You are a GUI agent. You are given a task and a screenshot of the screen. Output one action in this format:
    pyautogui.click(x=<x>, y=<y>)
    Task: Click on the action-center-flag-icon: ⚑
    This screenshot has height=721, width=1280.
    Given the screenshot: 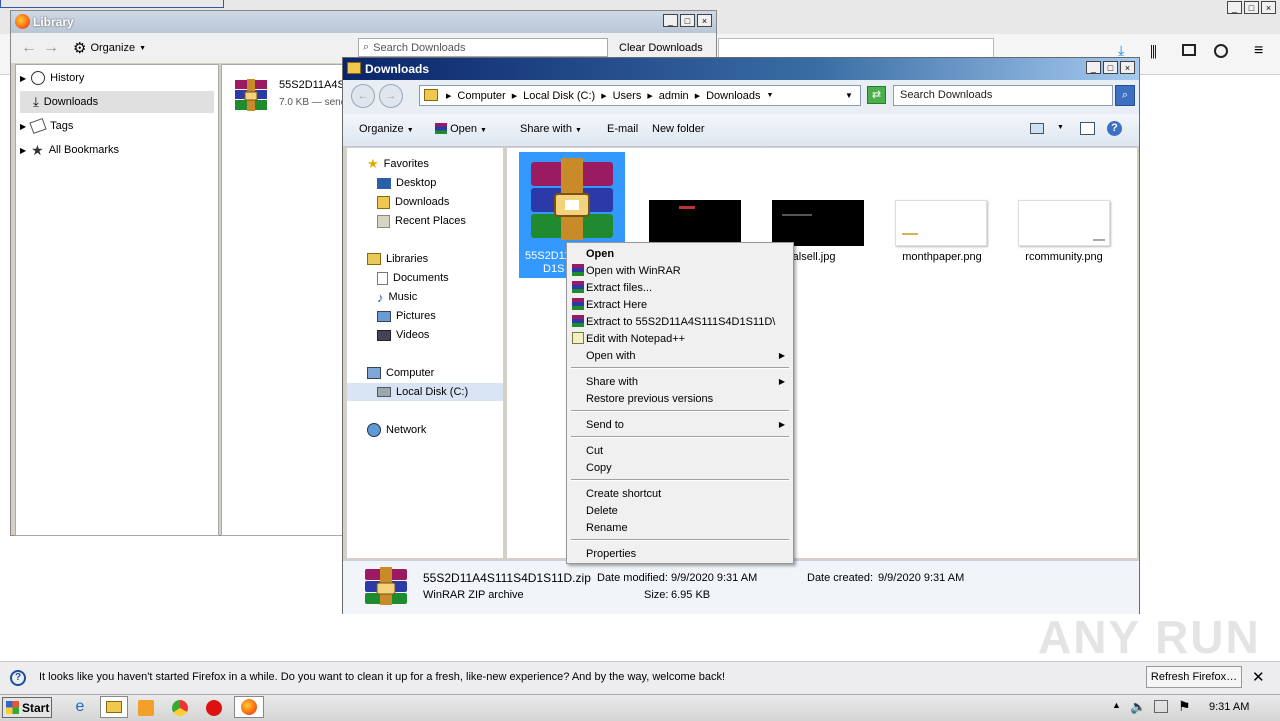 What is the action you would take?
    pyautogui.click(x=1184, y=706)
    